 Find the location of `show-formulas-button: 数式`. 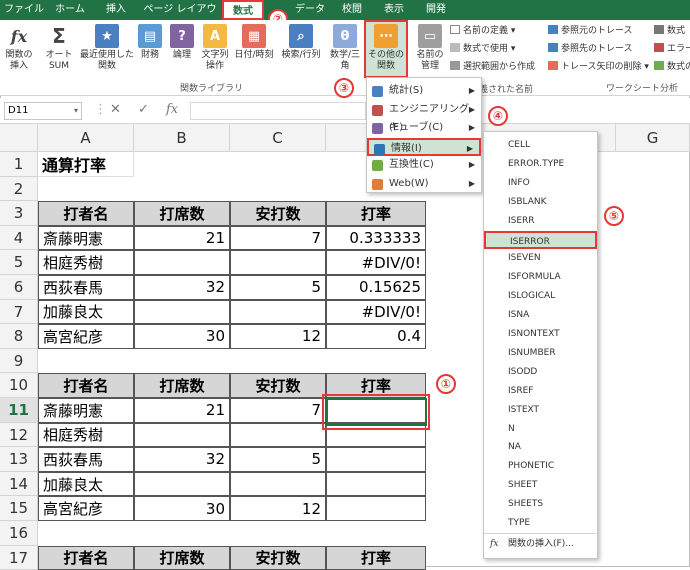

show-formulas-button: 数式 is located at coordinates (669, 31).